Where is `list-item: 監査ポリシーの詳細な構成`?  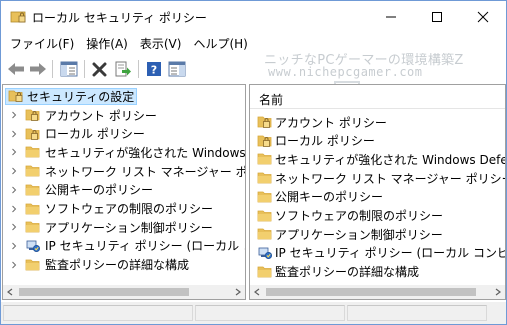 list-item: 監査ポリシーの詳細な構成 is located at coordinates (338, 272).